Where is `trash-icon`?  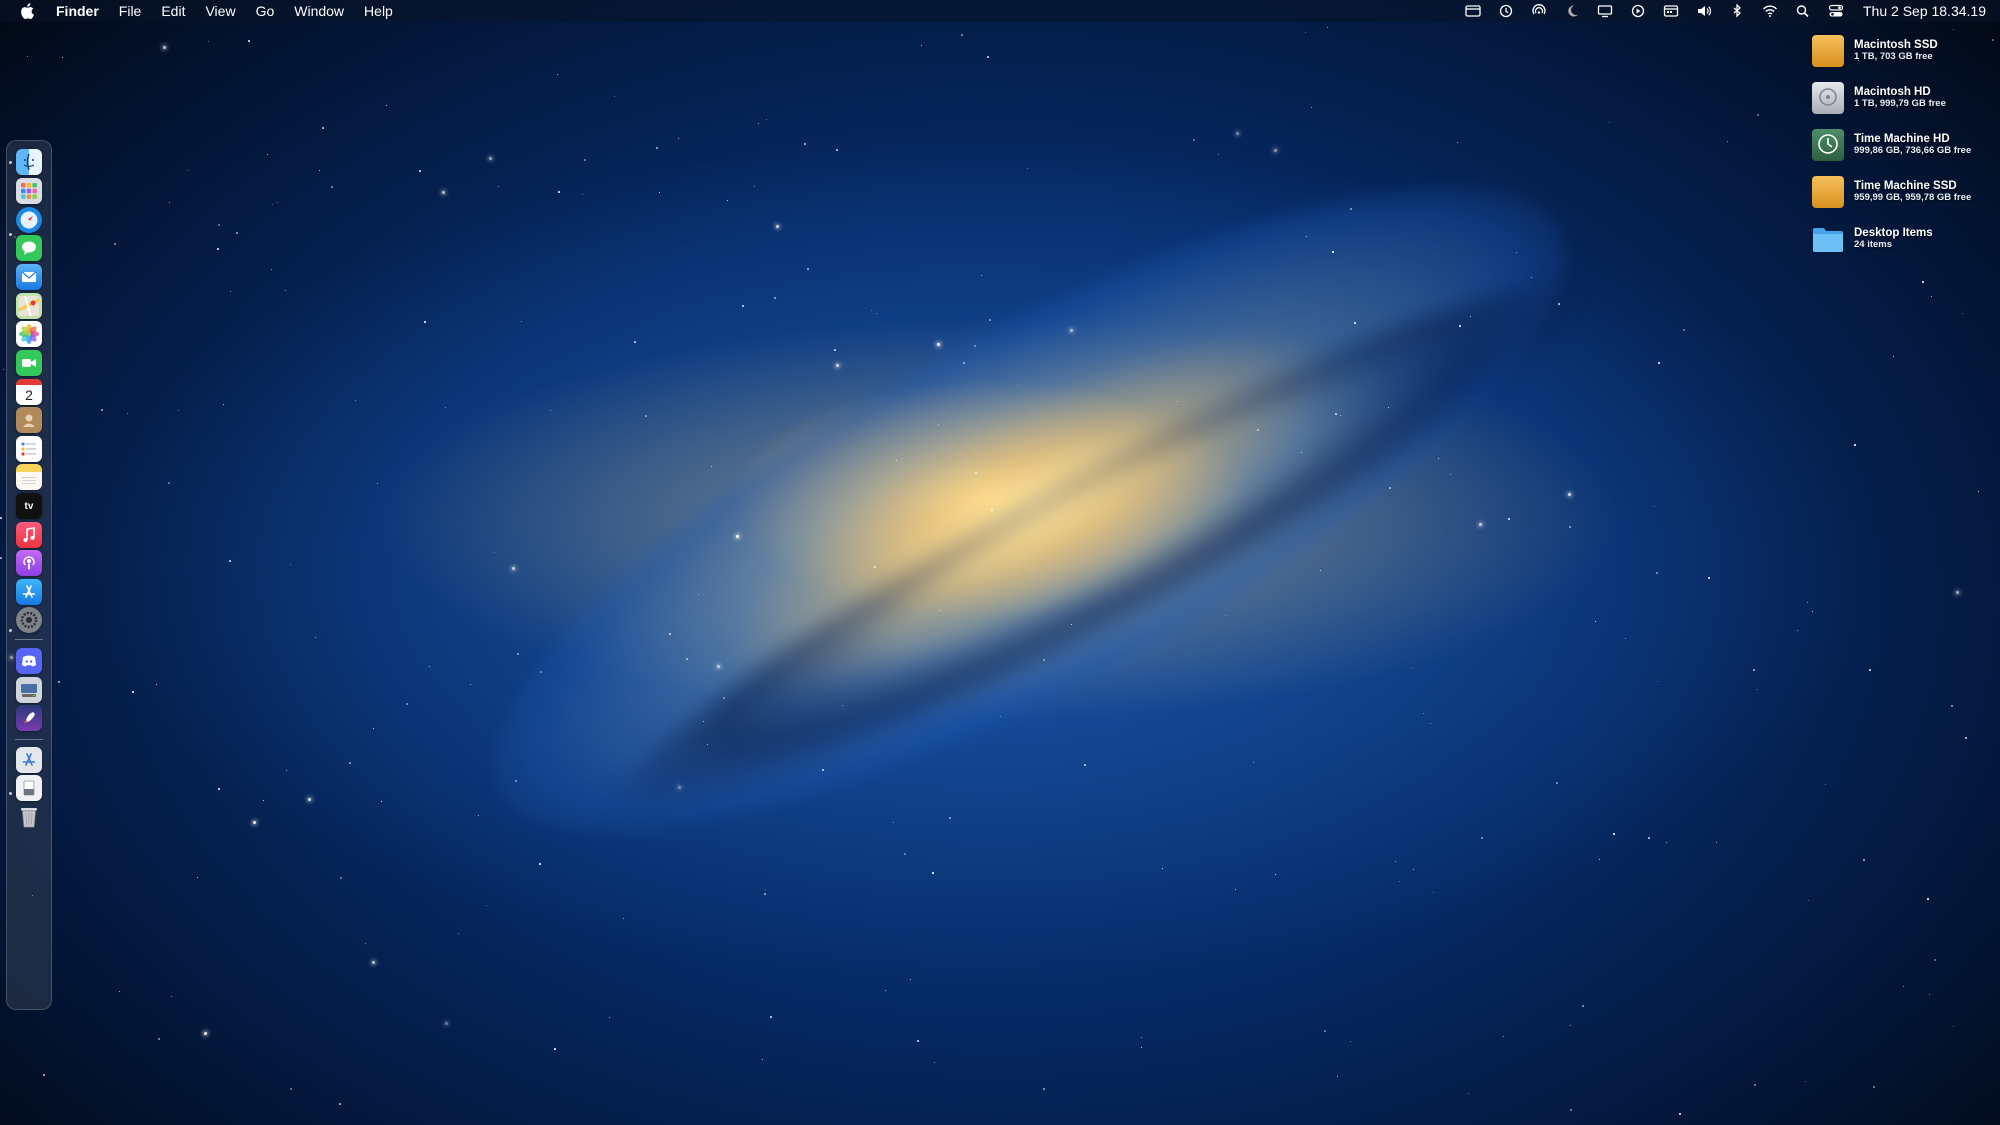
trash-icon is located at coordinates (29, 817).